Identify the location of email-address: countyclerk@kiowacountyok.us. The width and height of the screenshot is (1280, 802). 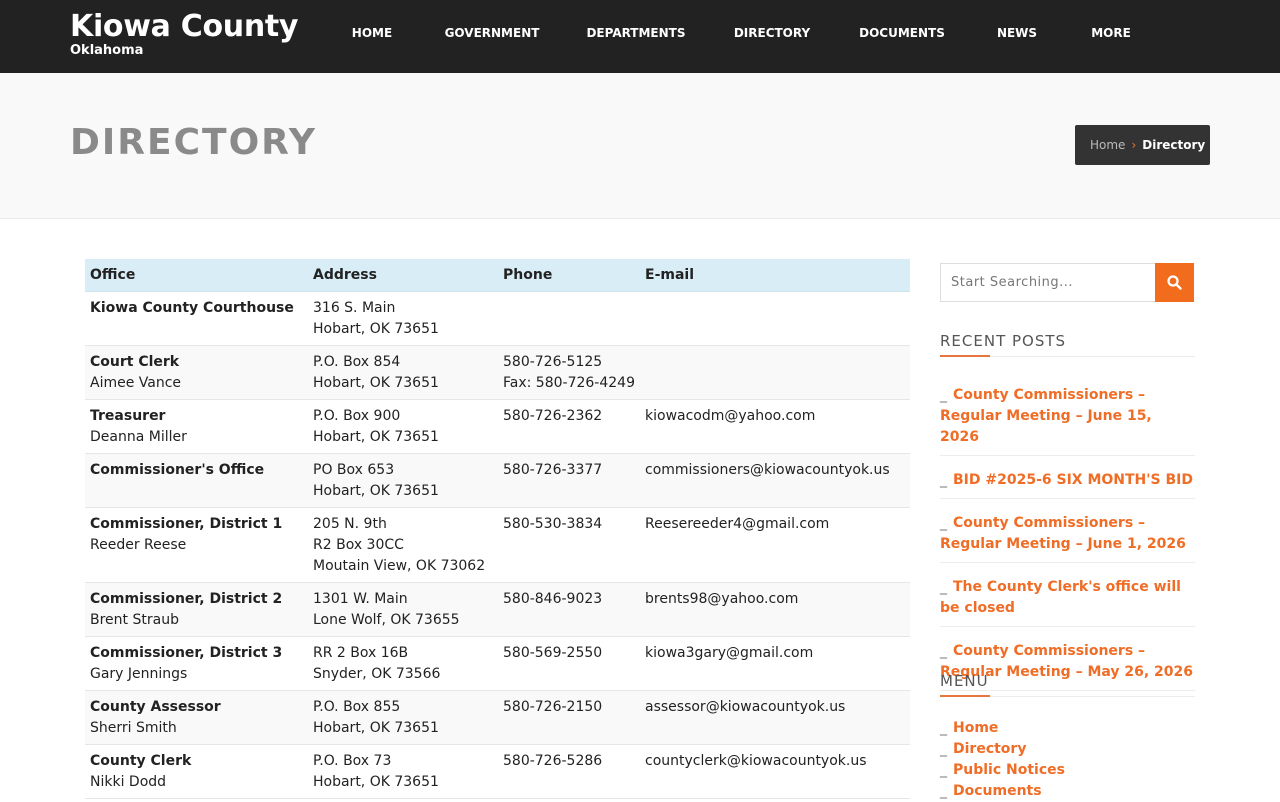
(775, 761).